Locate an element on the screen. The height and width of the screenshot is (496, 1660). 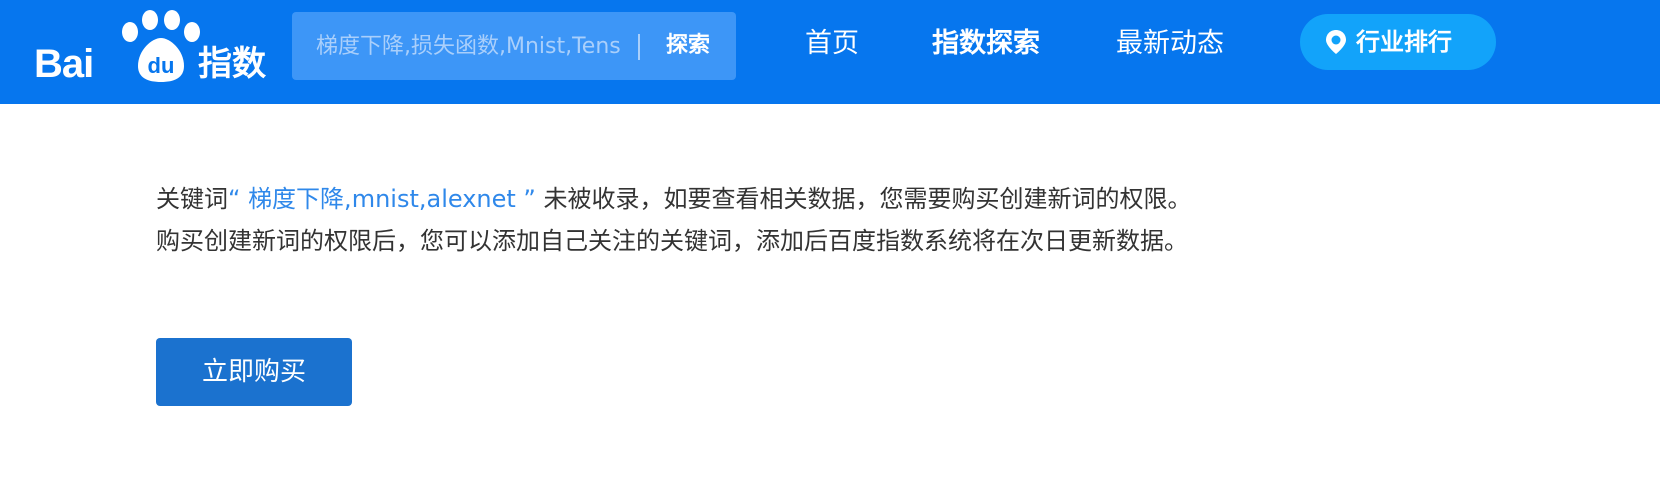
search-divider is located at coordinates (639, 47).